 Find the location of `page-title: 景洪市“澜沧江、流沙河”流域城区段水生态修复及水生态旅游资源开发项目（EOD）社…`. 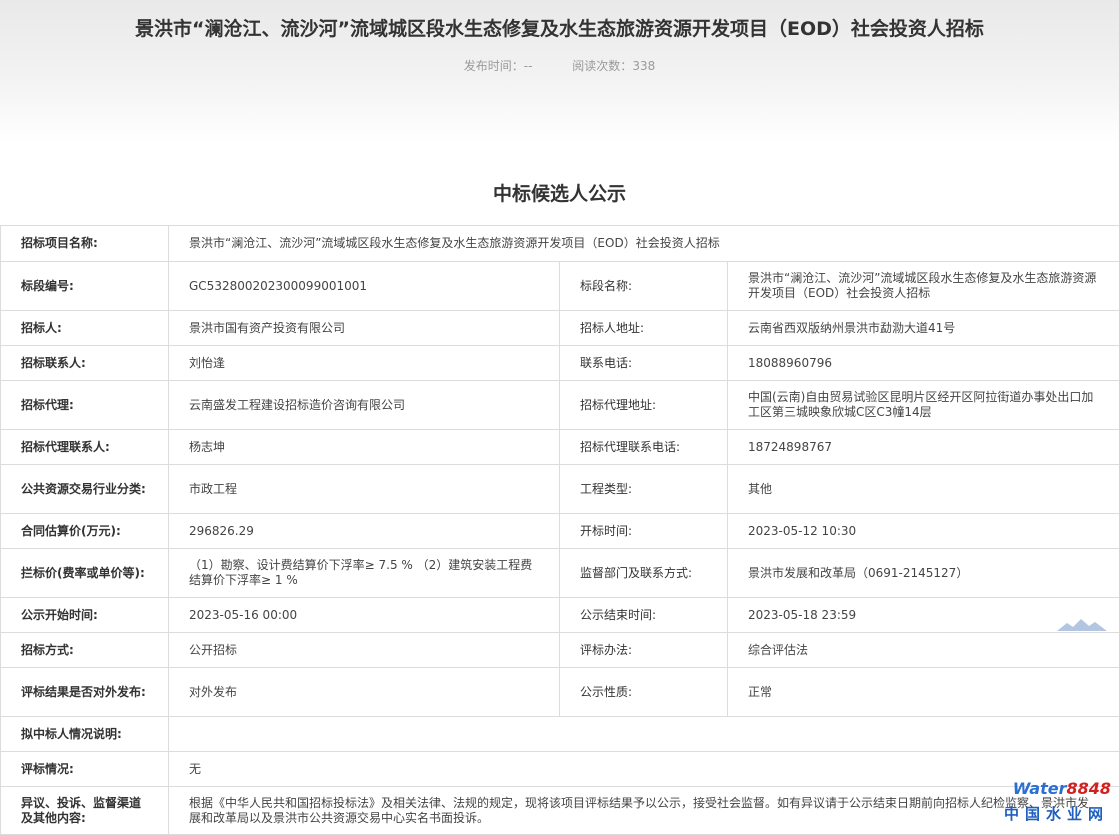

page-title: 景洪市“澜沧江、流沙河”流域城区段水生态修复及水生态旅游资源开发项目（EOD）社… is located at coordinates (559, 27).